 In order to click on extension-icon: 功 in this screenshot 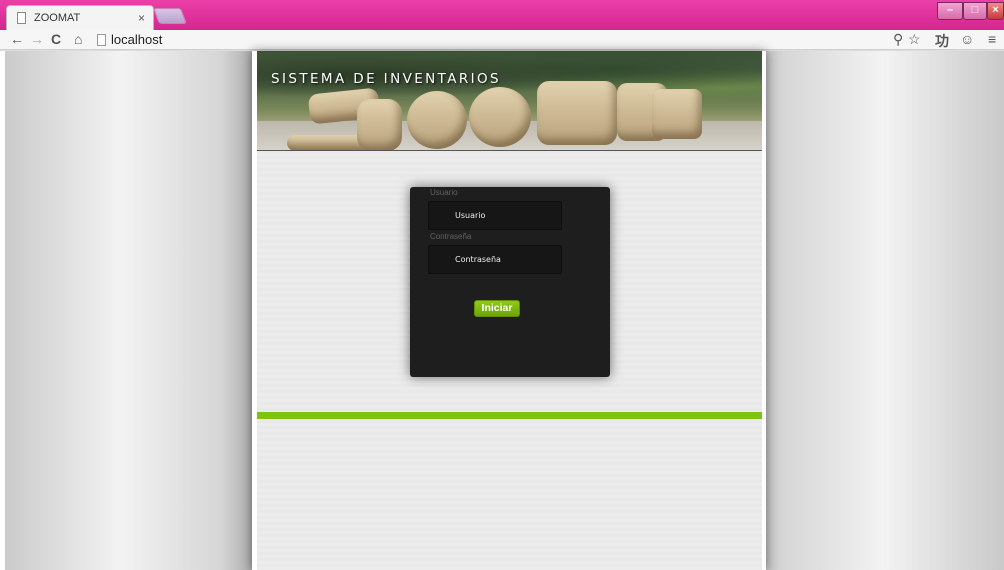, I will do `click(942, 41)`.